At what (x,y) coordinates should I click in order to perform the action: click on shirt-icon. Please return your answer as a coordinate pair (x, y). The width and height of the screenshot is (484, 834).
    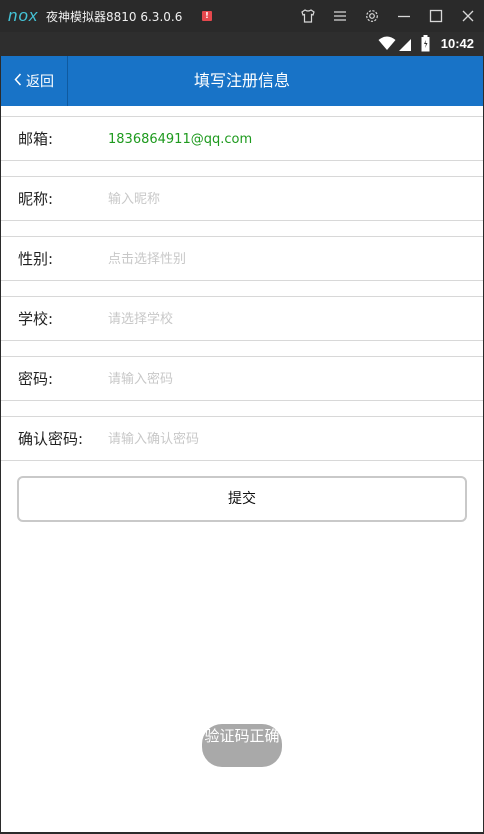
    Looking at the image, I should click on (308, 16).